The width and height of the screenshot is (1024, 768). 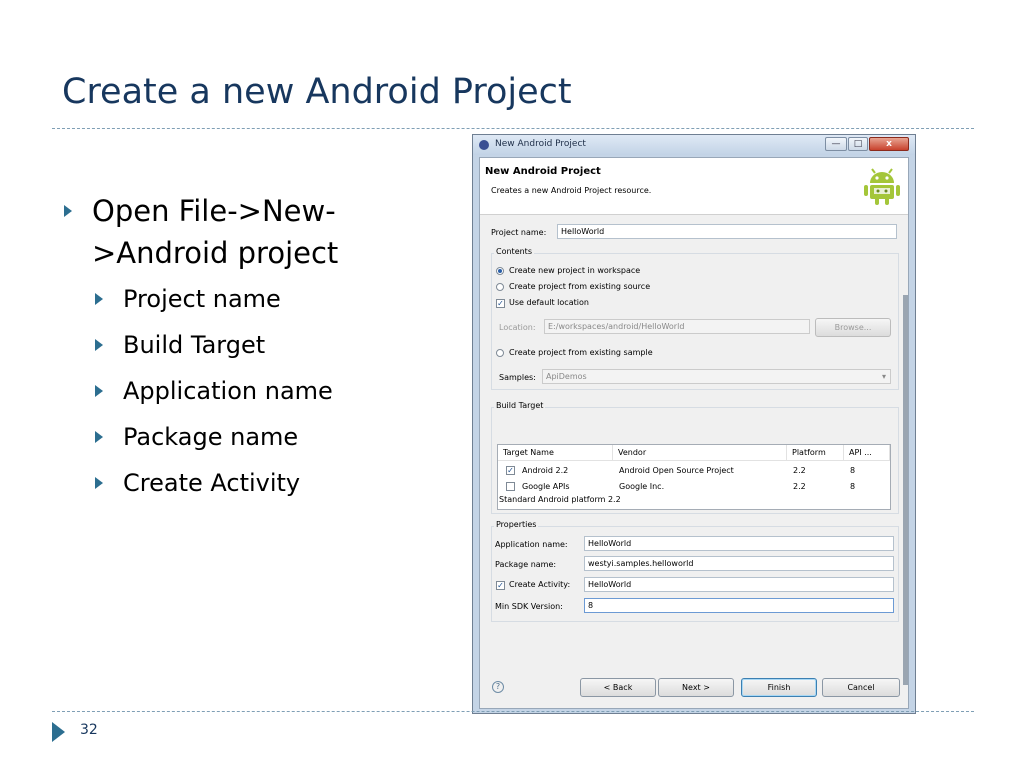 I want to click on bullet-sub-item: Package name, so click(x=262, y=437).